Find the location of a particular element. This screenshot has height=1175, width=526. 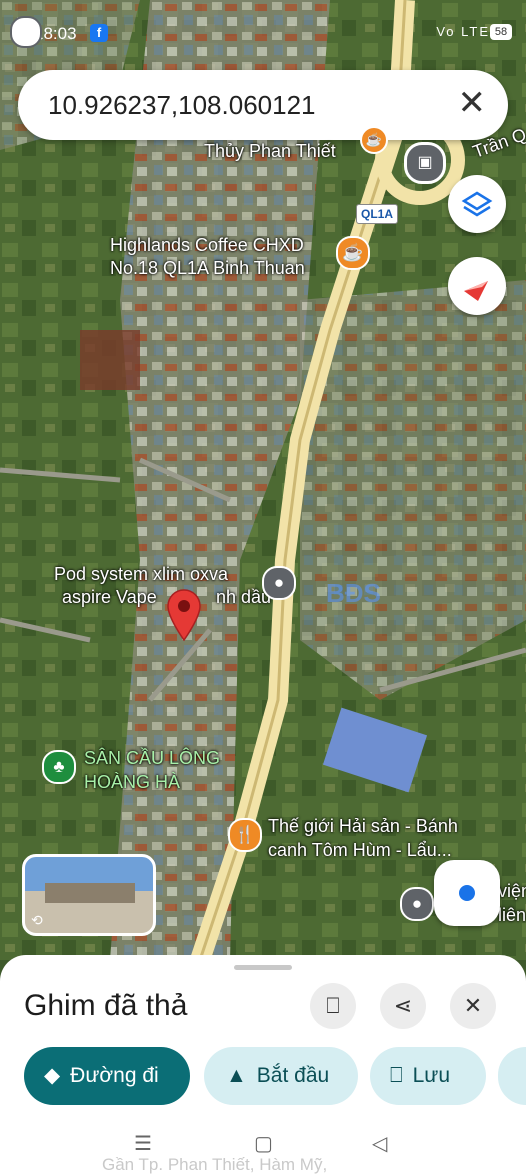

place-label-edge-2: liên is located at coordinates (512, 915).